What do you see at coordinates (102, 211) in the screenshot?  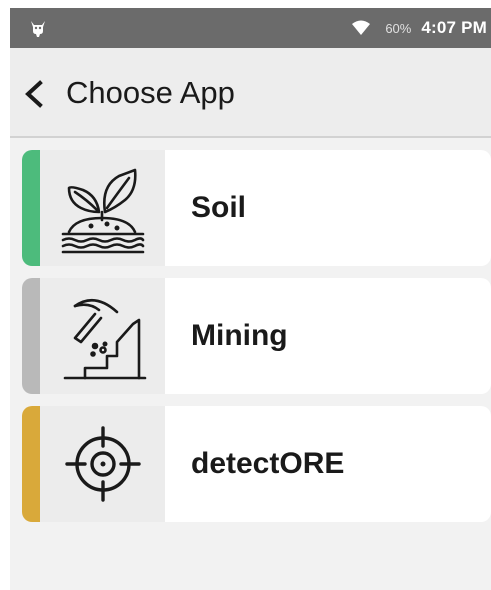 I see `plant-soil-icon` at bounding box center [102, 211].